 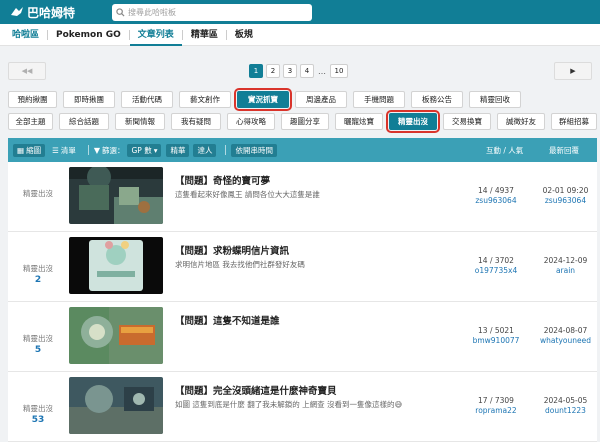 What do you see at coordinates (339, 71) in the screenshot?
I see `page-last: 10` at bounding box center [339, 71].